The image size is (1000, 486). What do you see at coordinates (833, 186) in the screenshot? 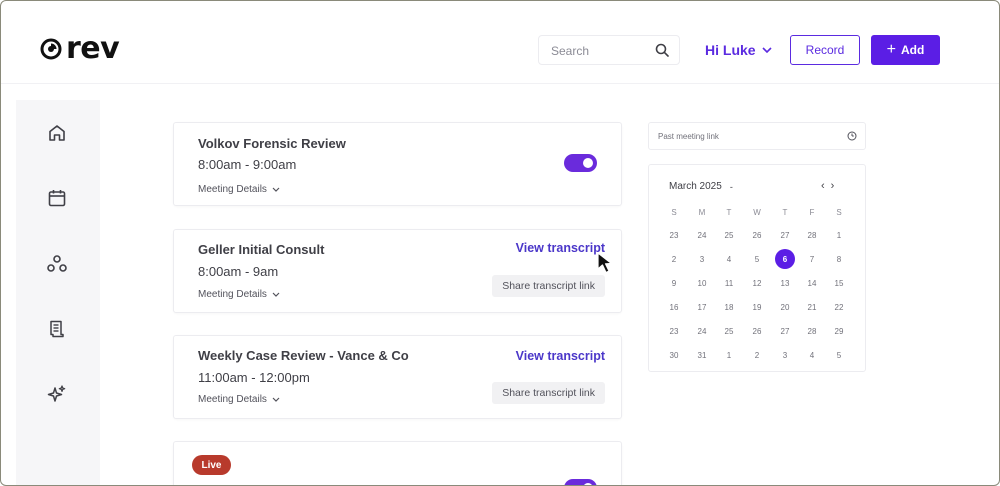
I see `calendar-next-button: ›` at bounding box center [833, 186].